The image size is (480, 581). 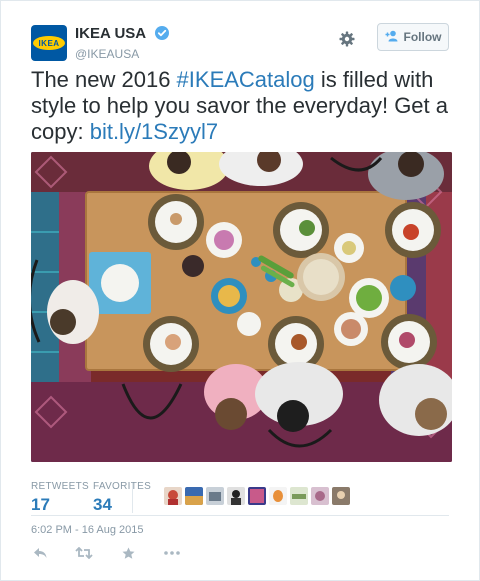 I want to click on account-name-block: IKEA USA @IKEAUSA, so click(x=122, y=43).